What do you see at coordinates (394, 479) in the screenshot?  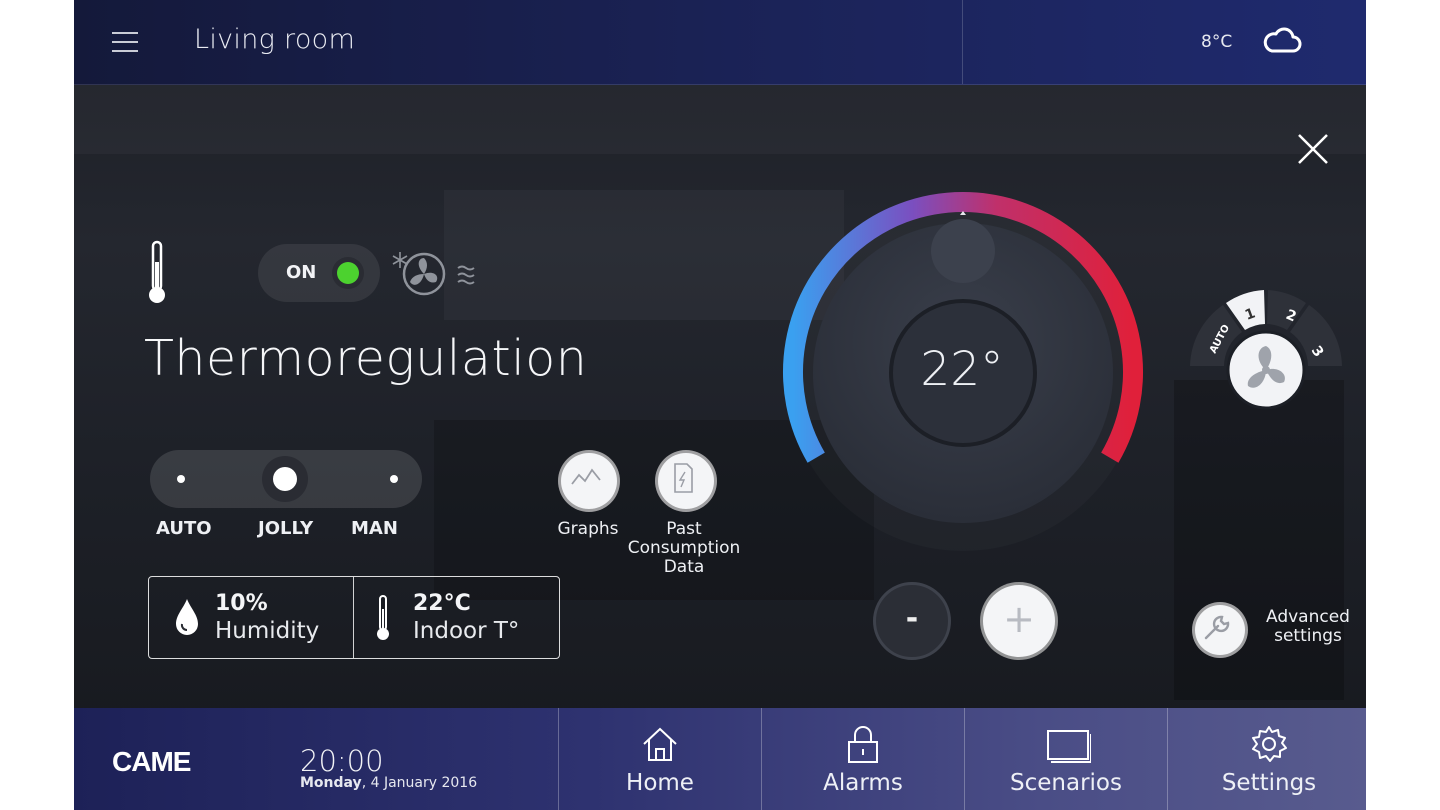 I see `mode-man-point` at bounding box center [394, 479].